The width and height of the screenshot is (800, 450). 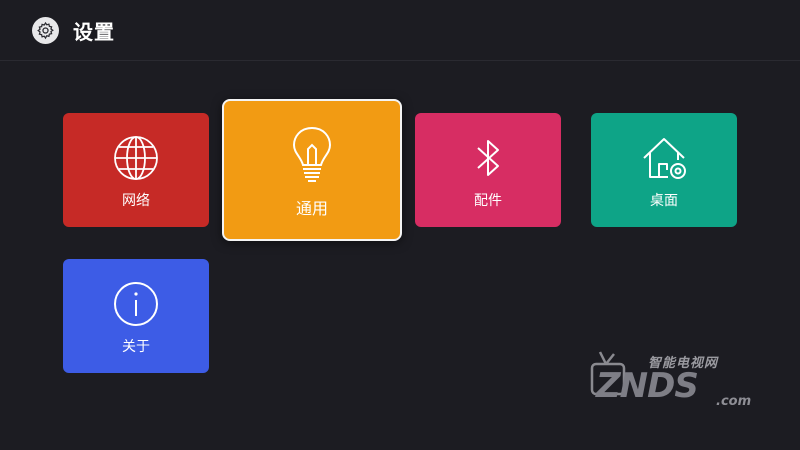 I want to click on tile-network: 网络, so click(x=136, y=170).